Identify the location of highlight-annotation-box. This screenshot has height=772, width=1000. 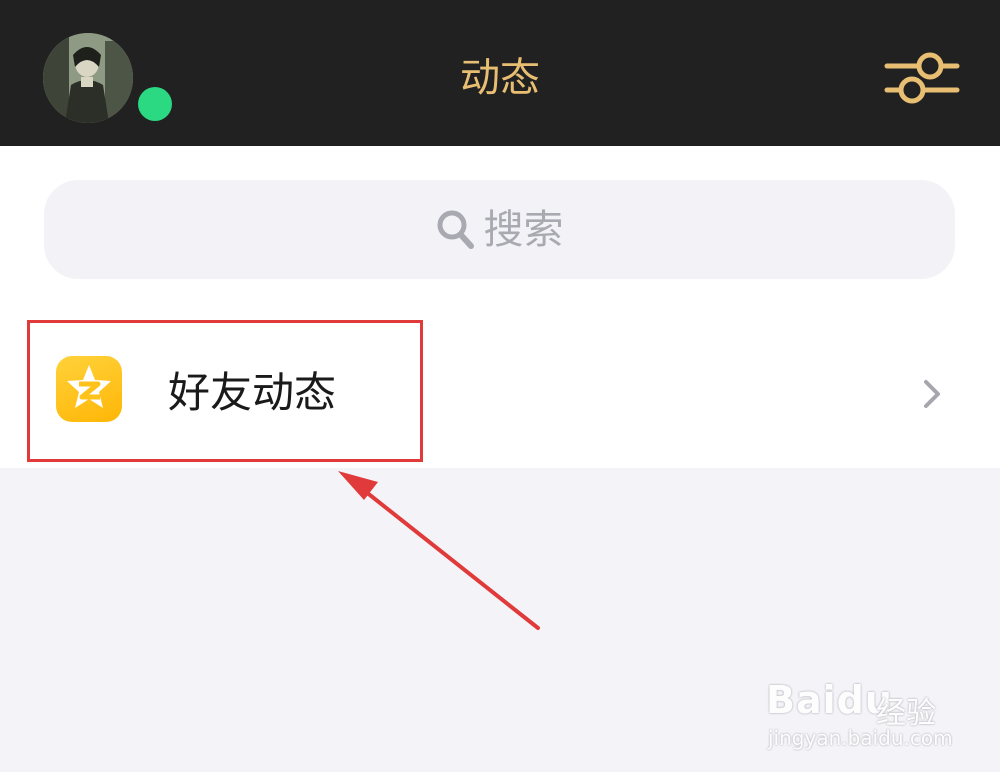
(225, 391).